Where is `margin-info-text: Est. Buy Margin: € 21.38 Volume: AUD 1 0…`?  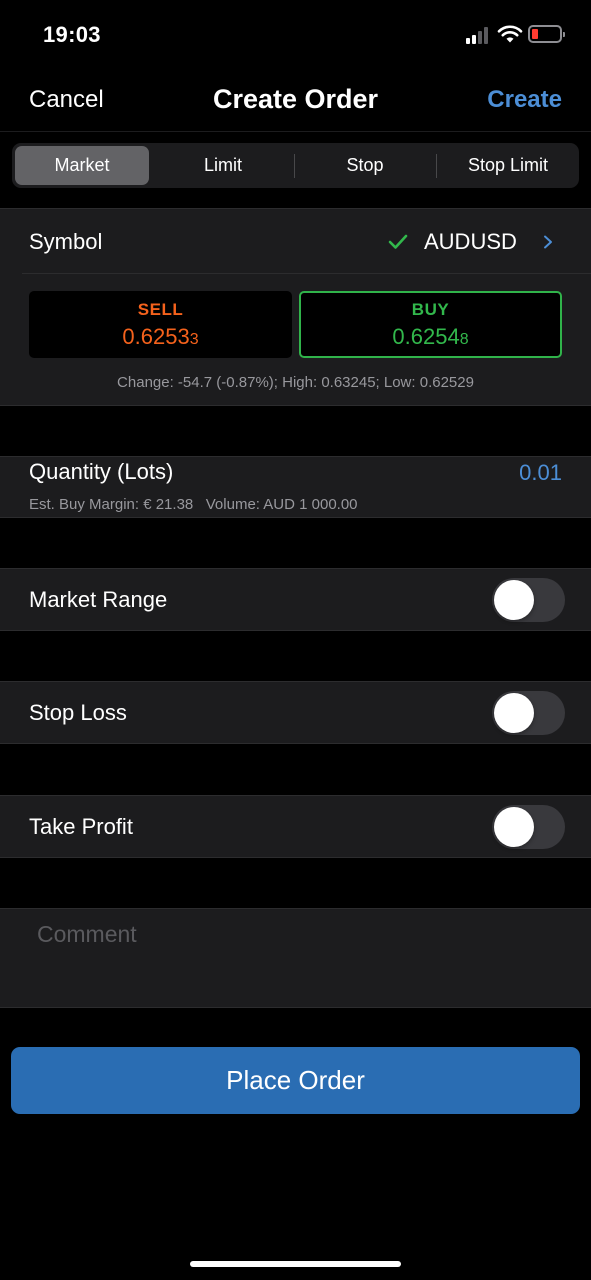 margin-info-text: Est. Buy Margin: € 21.38 Volume: AUD 1 0… is located at coordinates (193, 504).